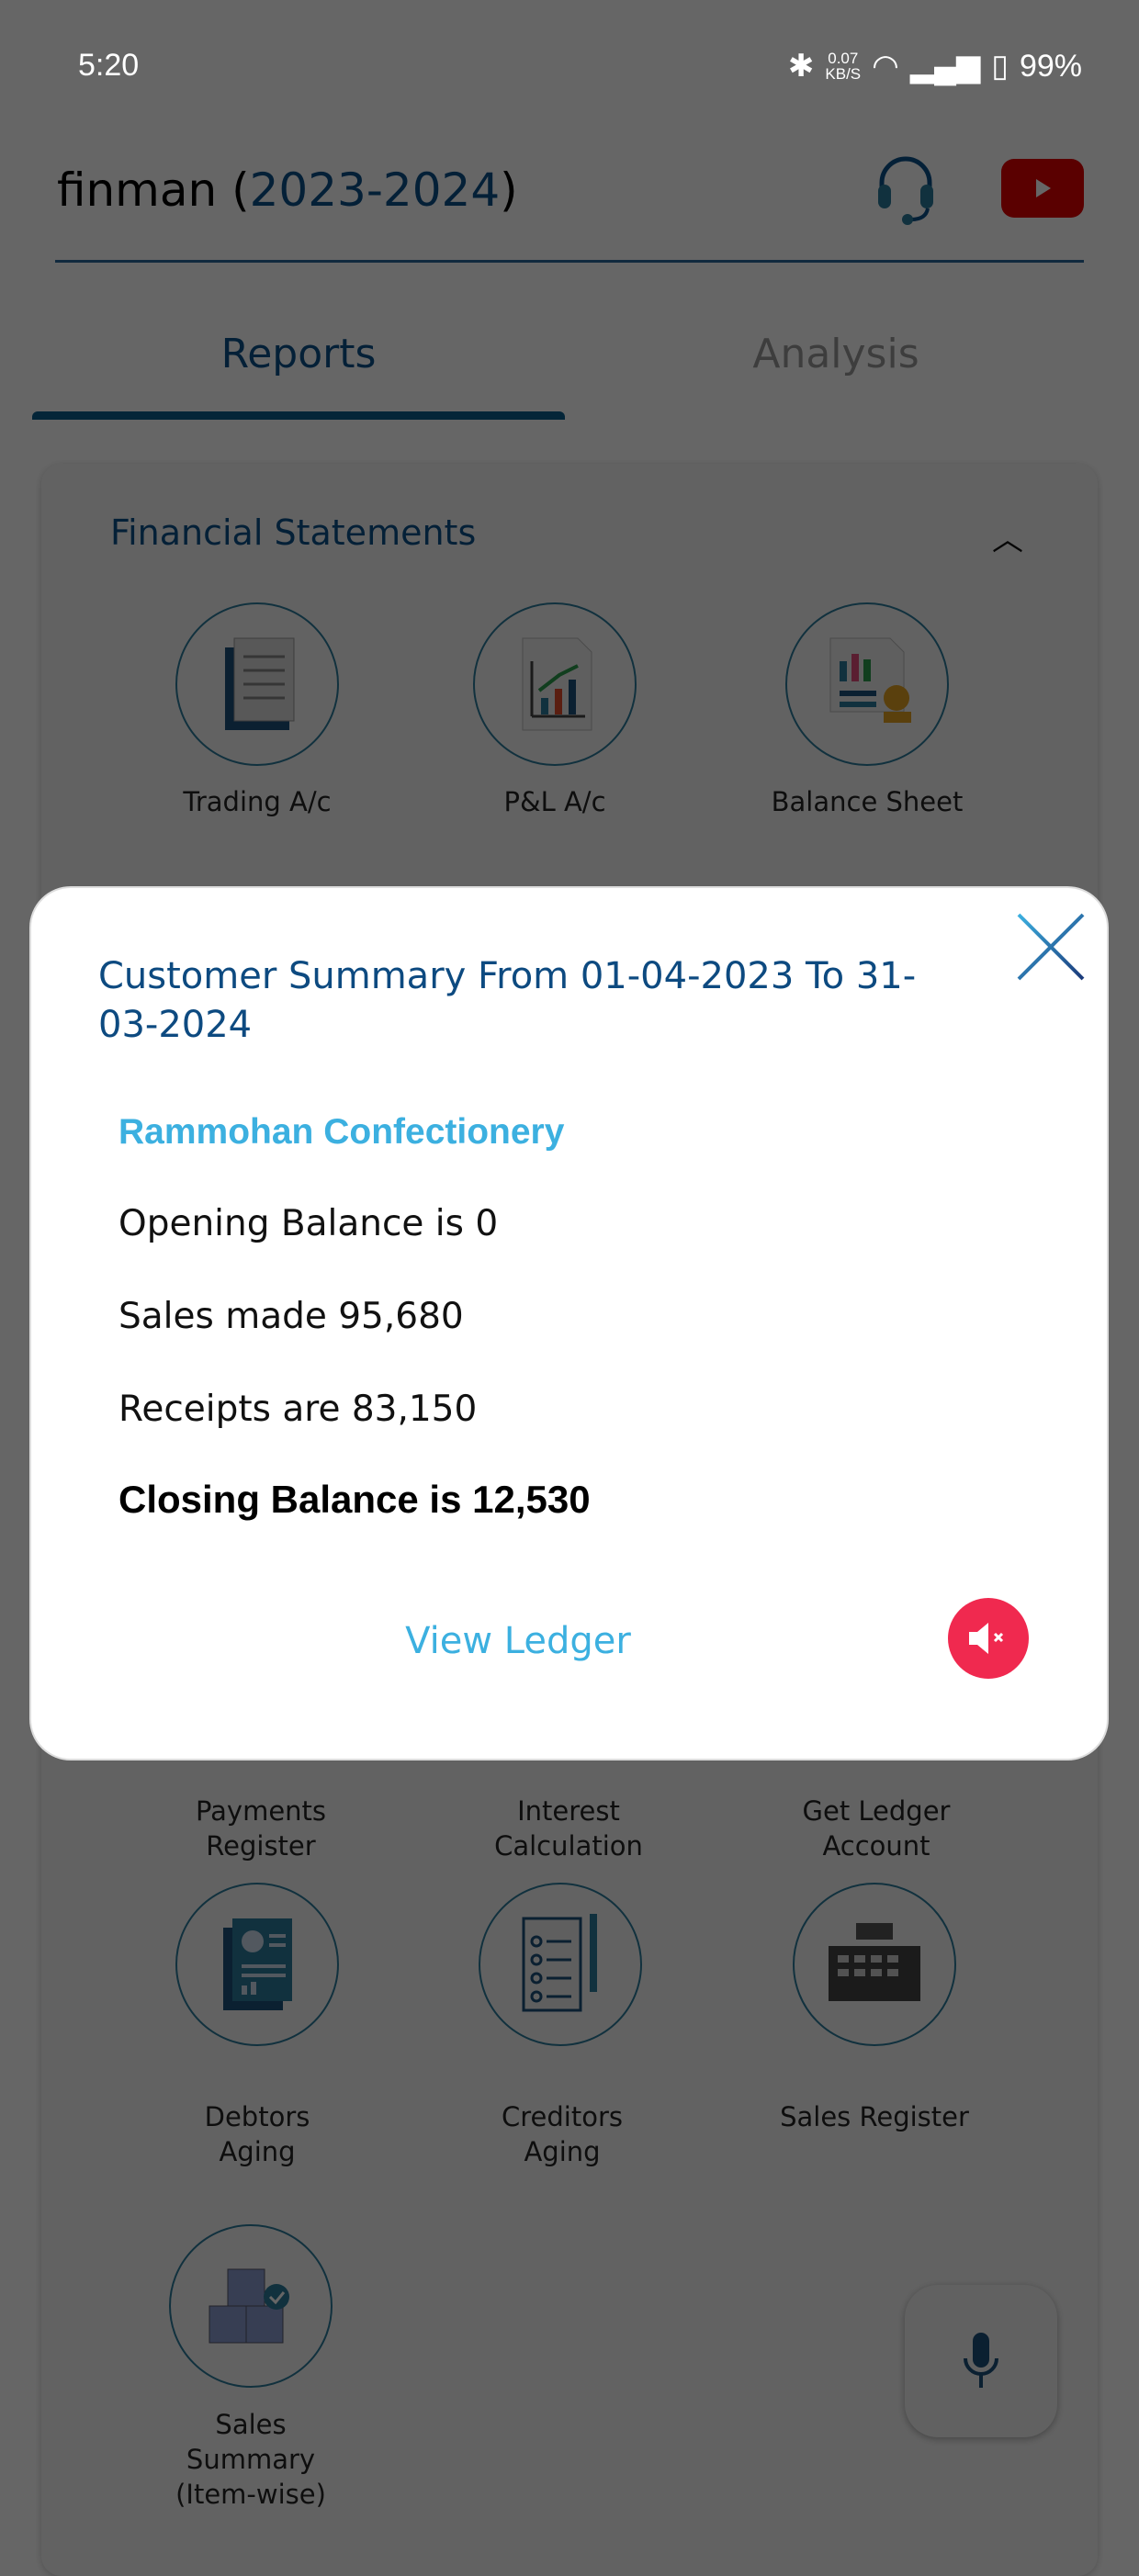 The height and width of the screenshot is (2576, 1139). Describe the element at coordinates (342, 1132) in the screenshot. I see `customer-name: Rammohan Confectionery` at that location.